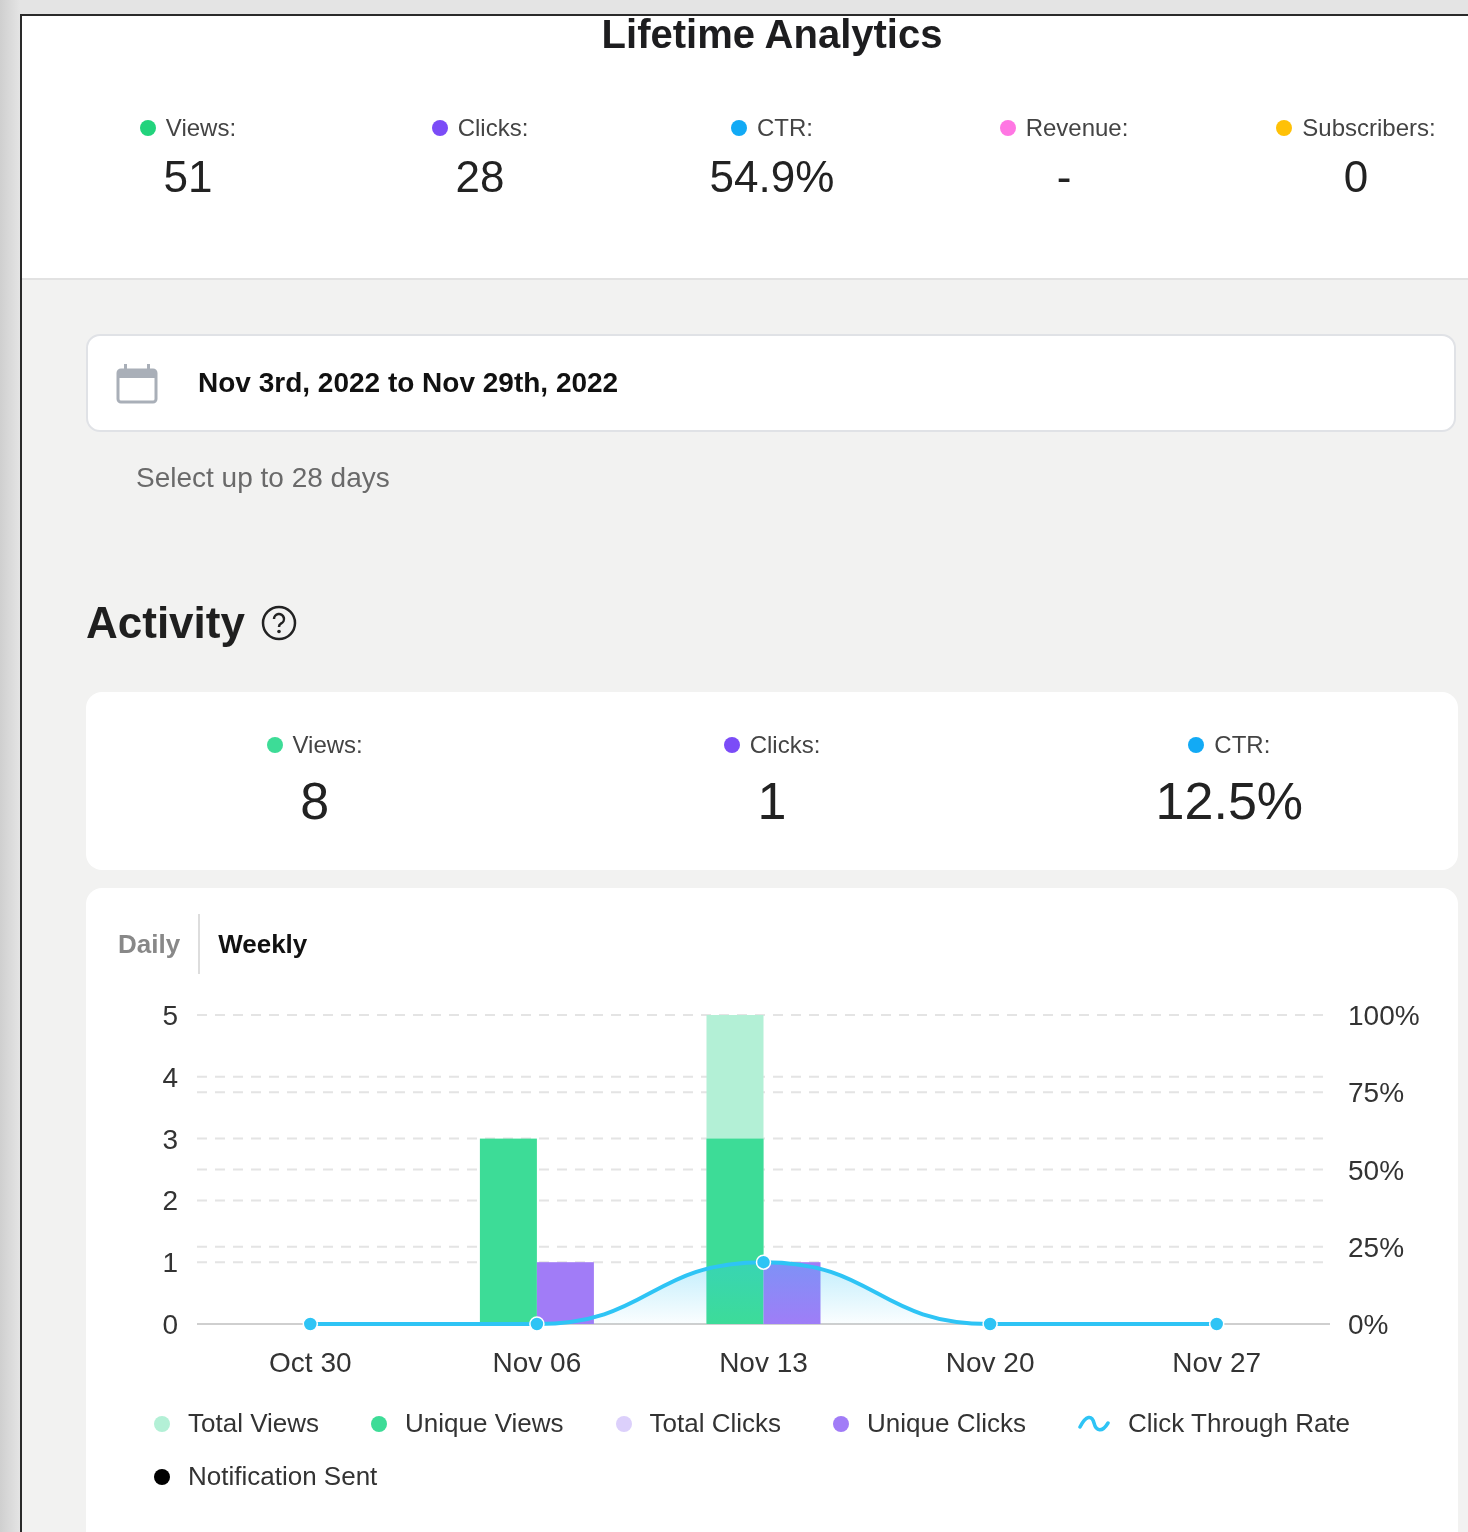 The width and height of the screenshot is (1468, 1532). Describe the element at coordinates (170, 1139) in the screenshot. I see `axis-tick-label: 3` at that location.